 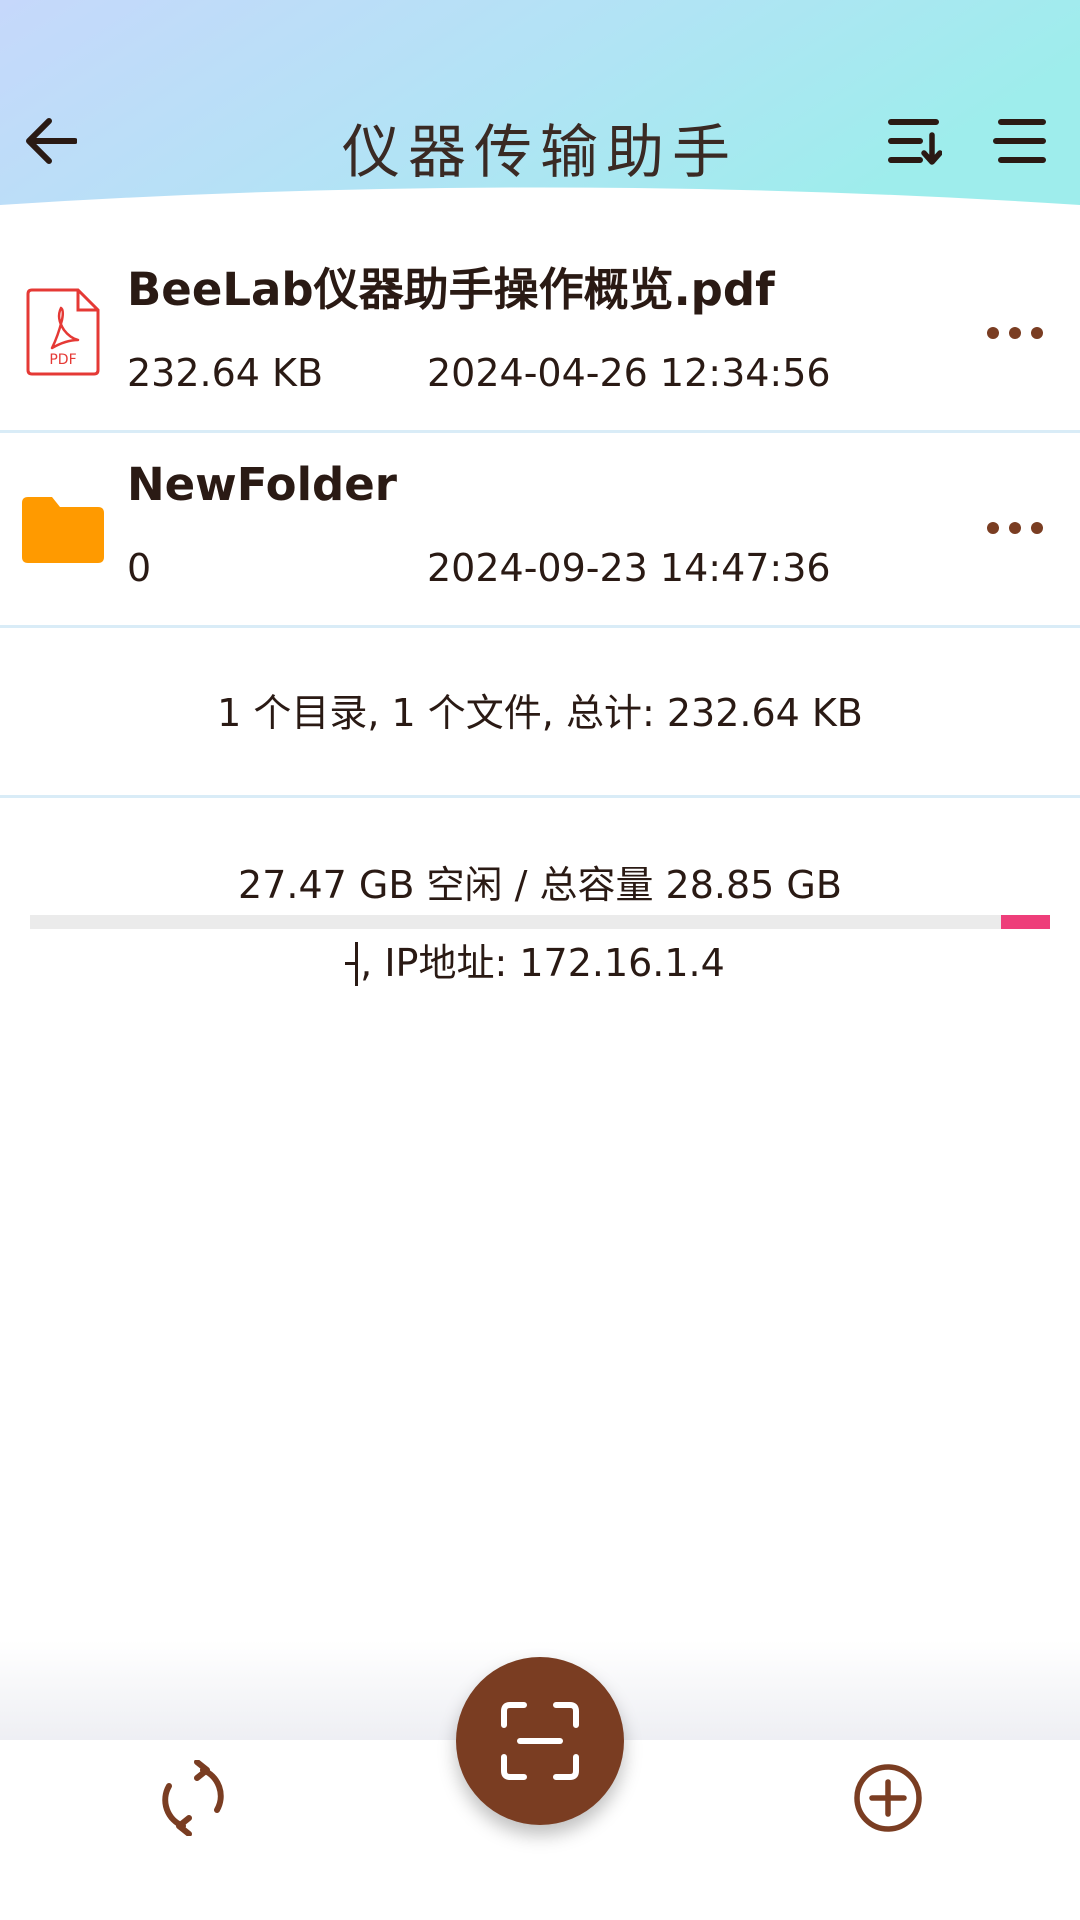 I want to click on scan-button, so click(x=540, y=1741).